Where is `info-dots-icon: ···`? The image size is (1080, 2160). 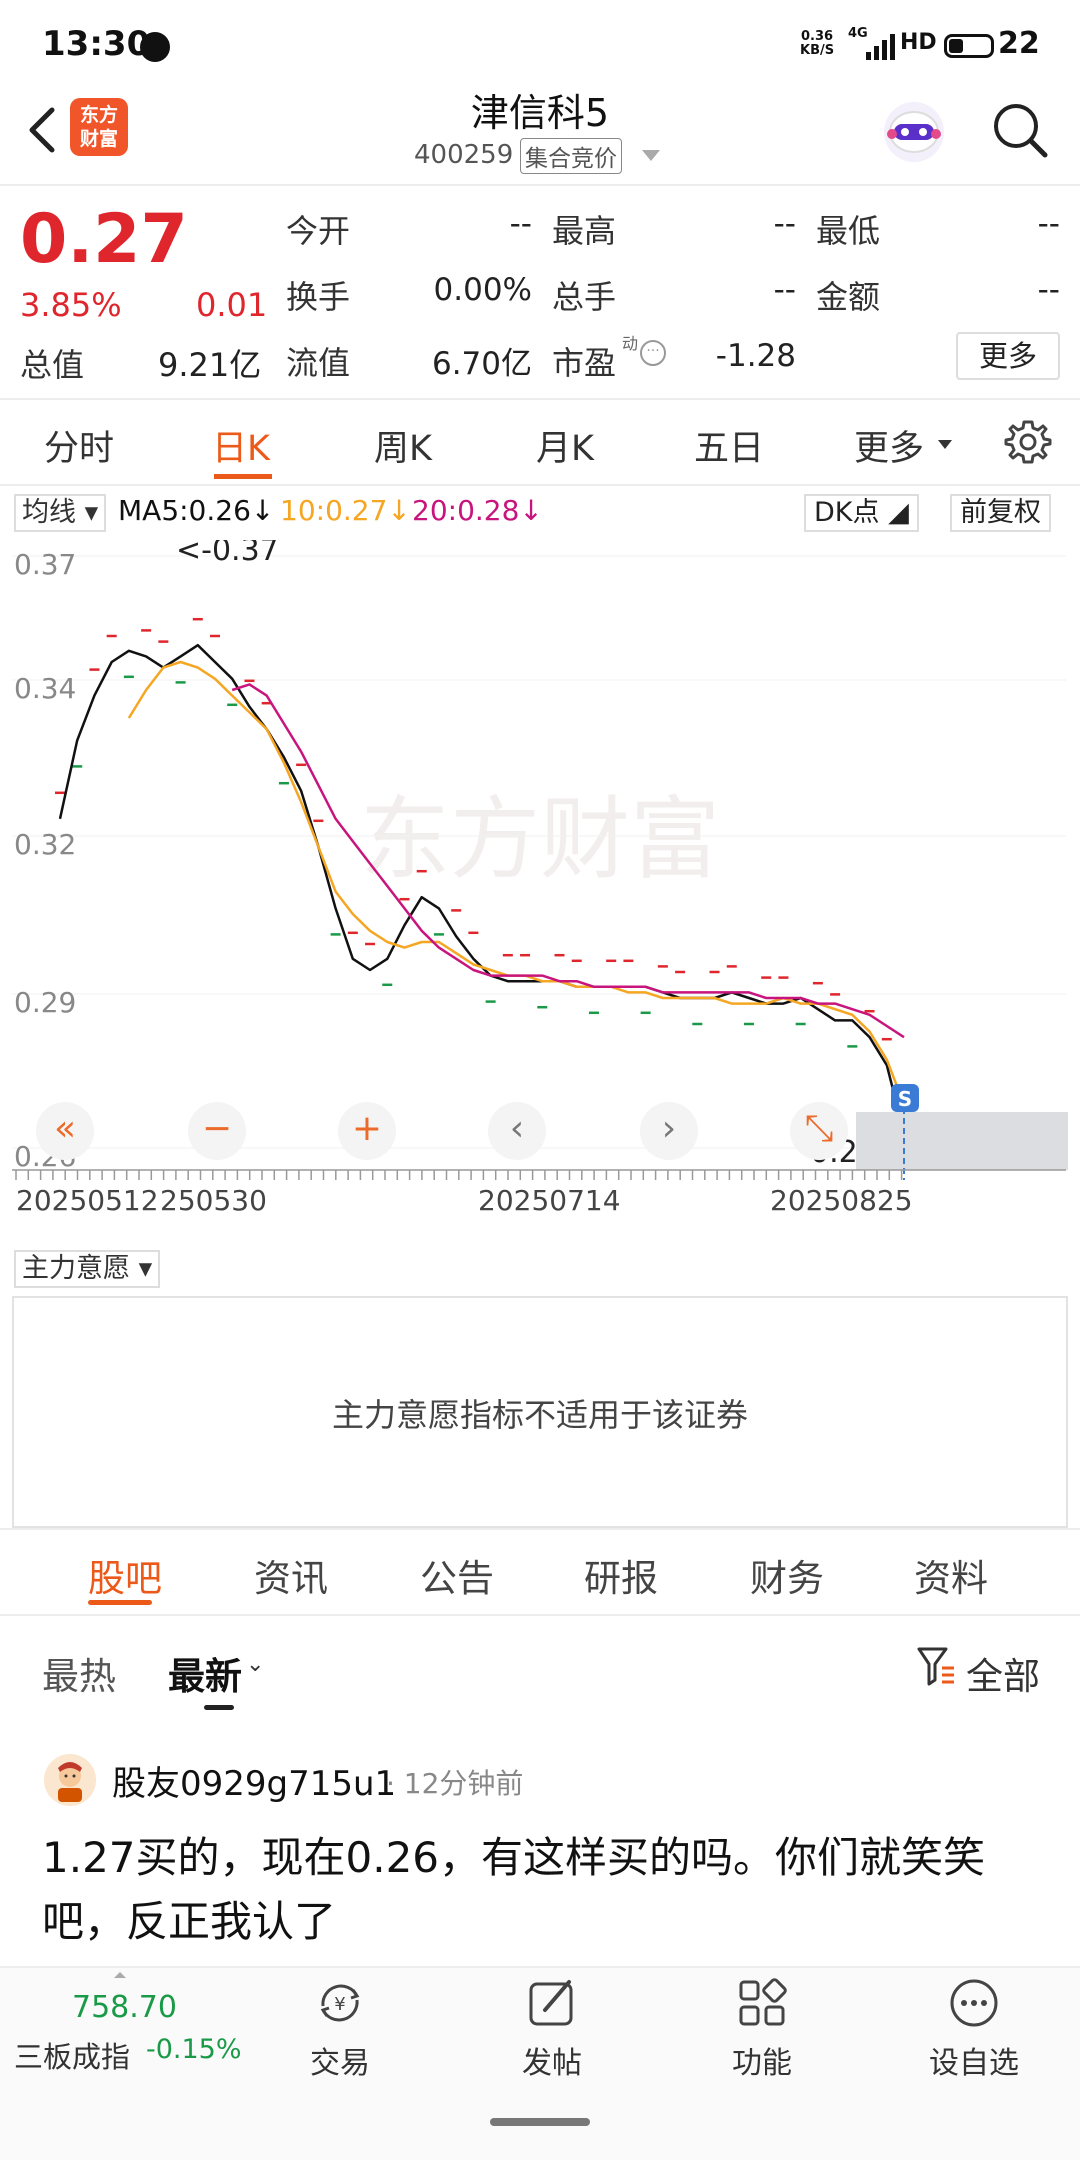 info-dots-icon: ··· is located at coordinates (653, 353).